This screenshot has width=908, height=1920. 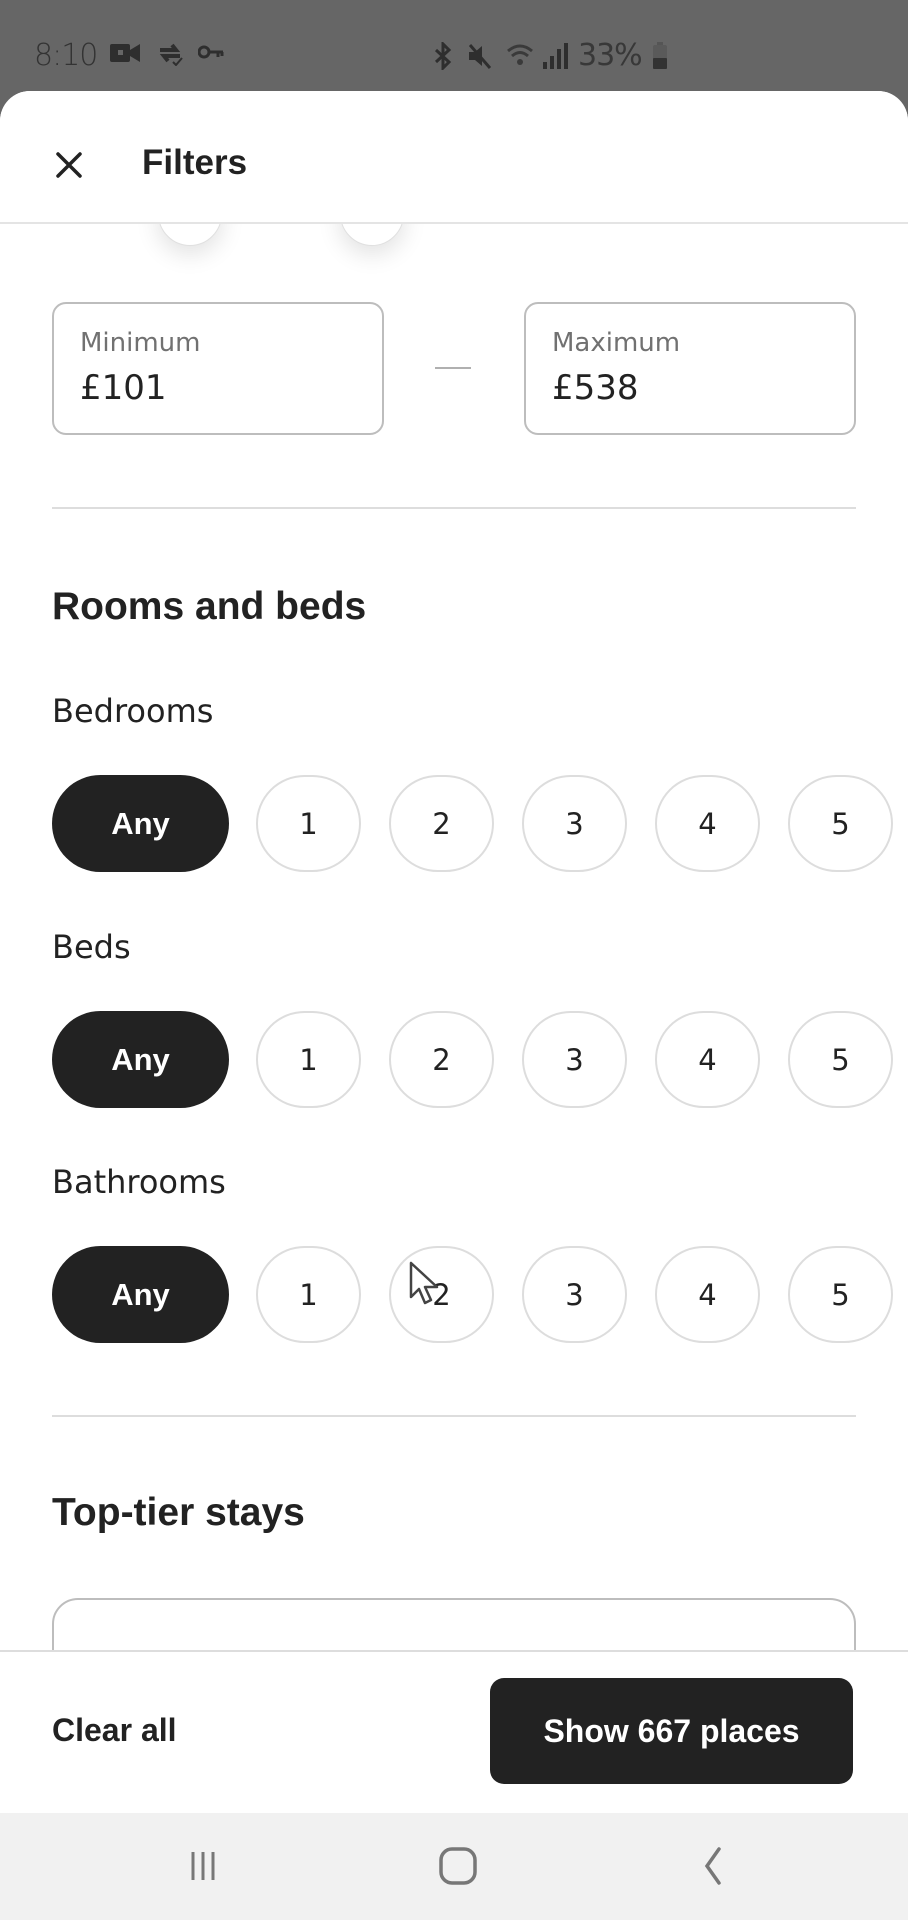 What do you see at coordinates (616, 343) in the screenshot?
I see `maximum-price-label: Maximum` at bounding box center [616, 343].